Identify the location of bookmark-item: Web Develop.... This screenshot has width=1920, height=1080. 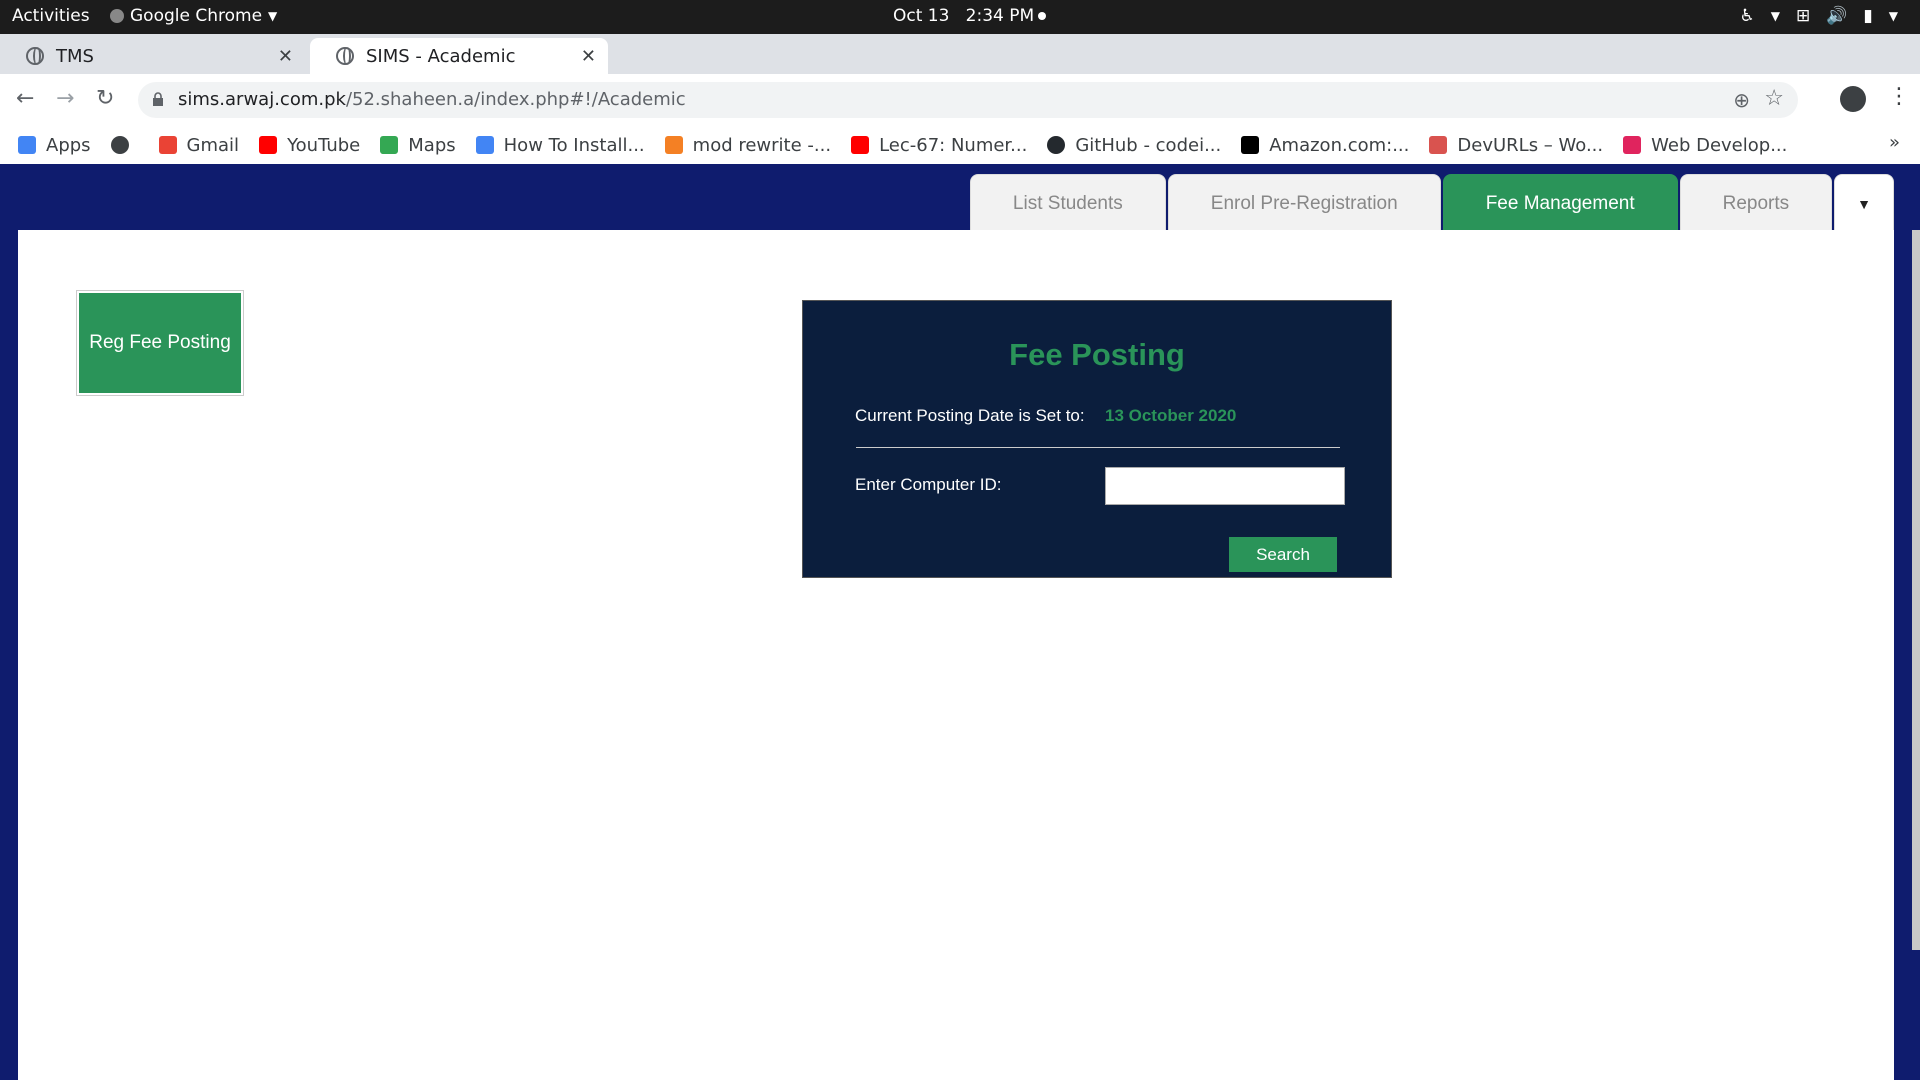
(1705, 145).